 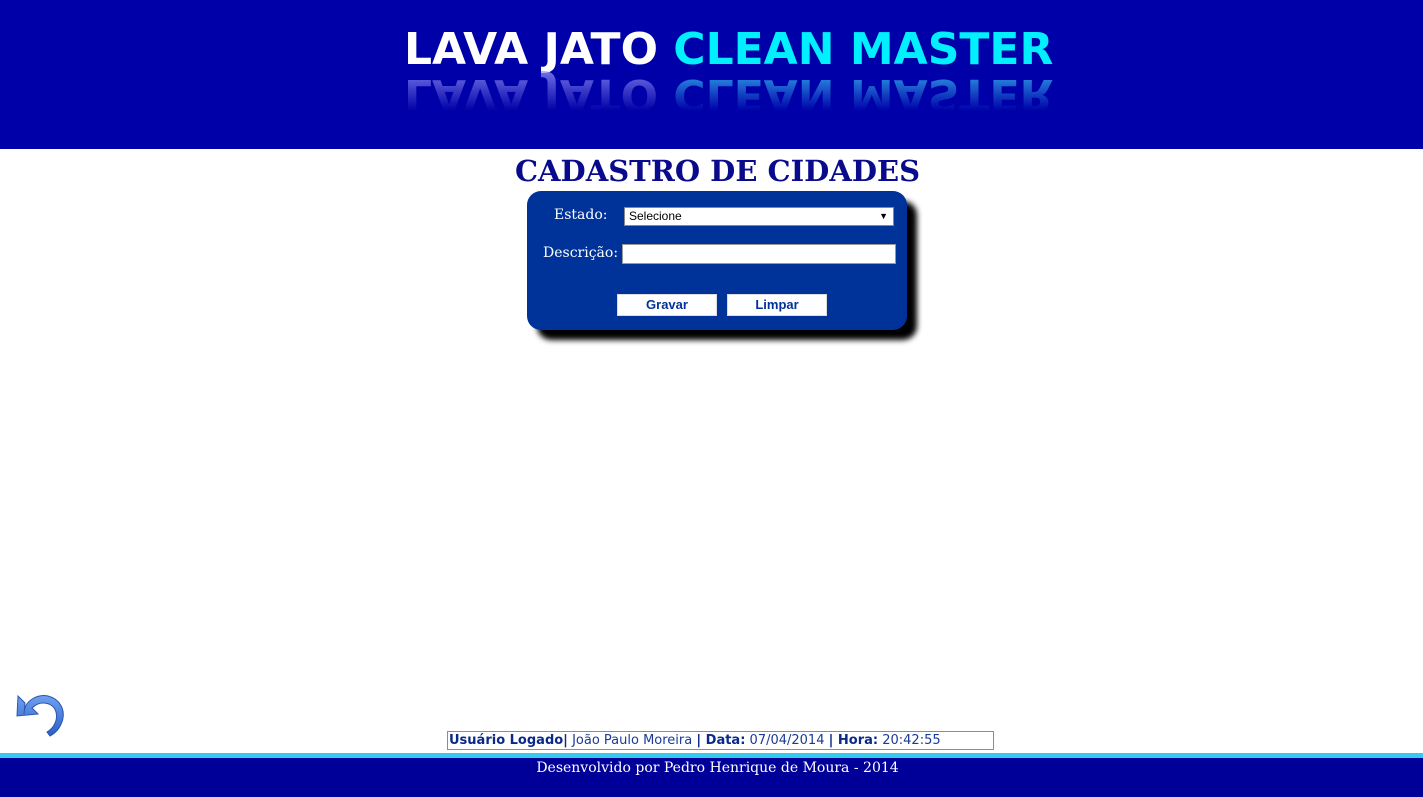 I want to click on estado-select-value: Selecione, so click(x=655, y=216).